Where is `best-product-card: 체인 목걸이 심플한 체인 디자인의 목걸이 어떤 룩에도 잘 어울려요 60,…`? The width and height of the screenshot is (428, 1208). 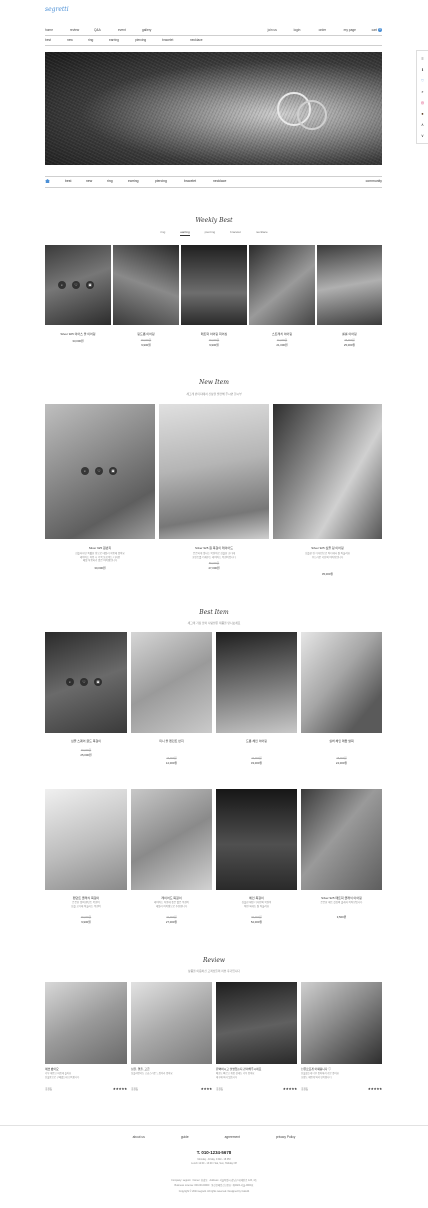 best-product-card: 체인 목걸이 심플한 체인 디자인의 목걸이 어떤 룩에도 잘 어울려요 60,… is located at coordinates (256, 864).